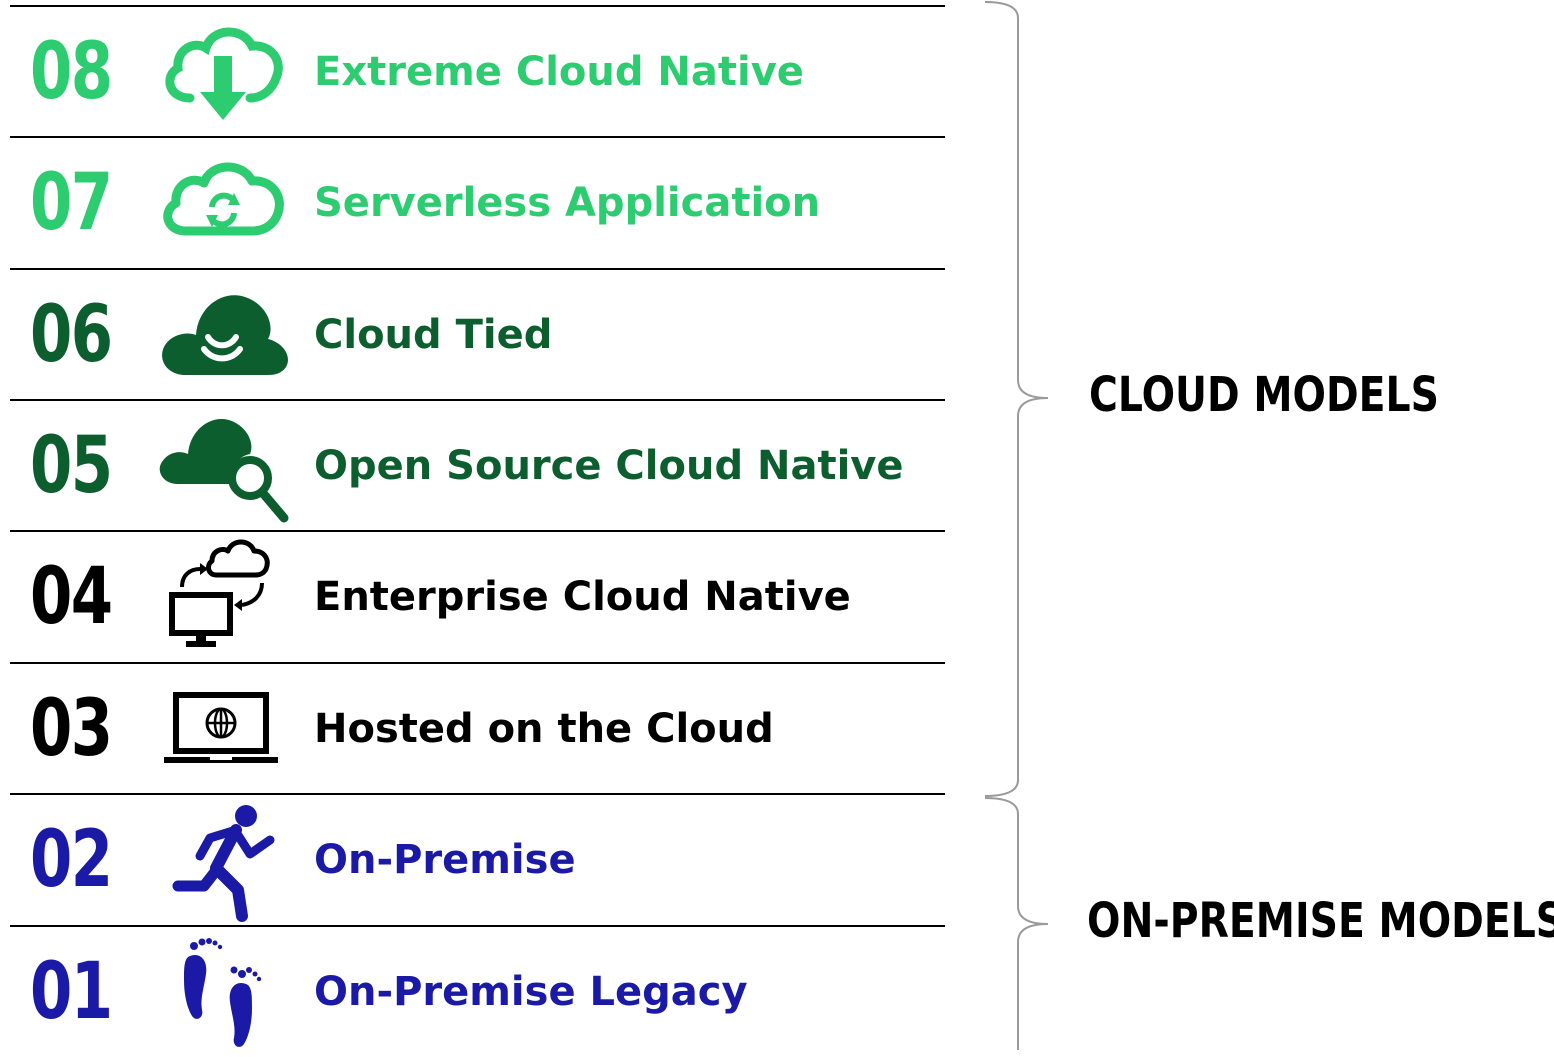 Image resolution: width=1554 pixels, height=1057 pixels. Describe the element at coordinates (1320, 921) in the screenshot. I see `on-premise-models-label: ON-PREMISE MODELS` at that location.